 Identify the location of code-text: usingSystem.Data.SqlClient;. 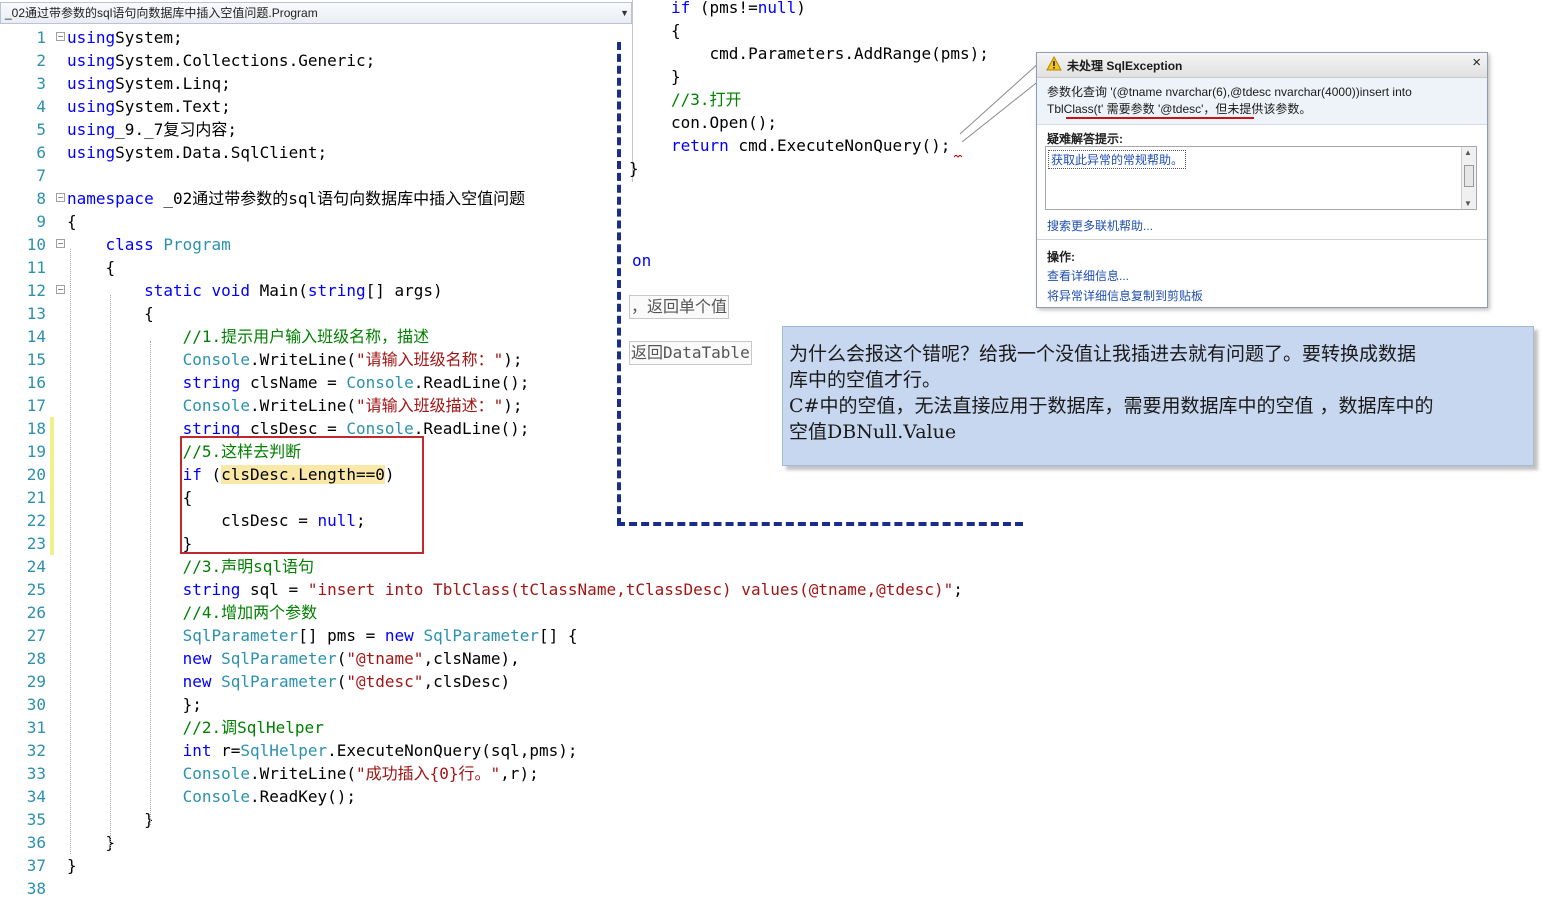
(197, 152).